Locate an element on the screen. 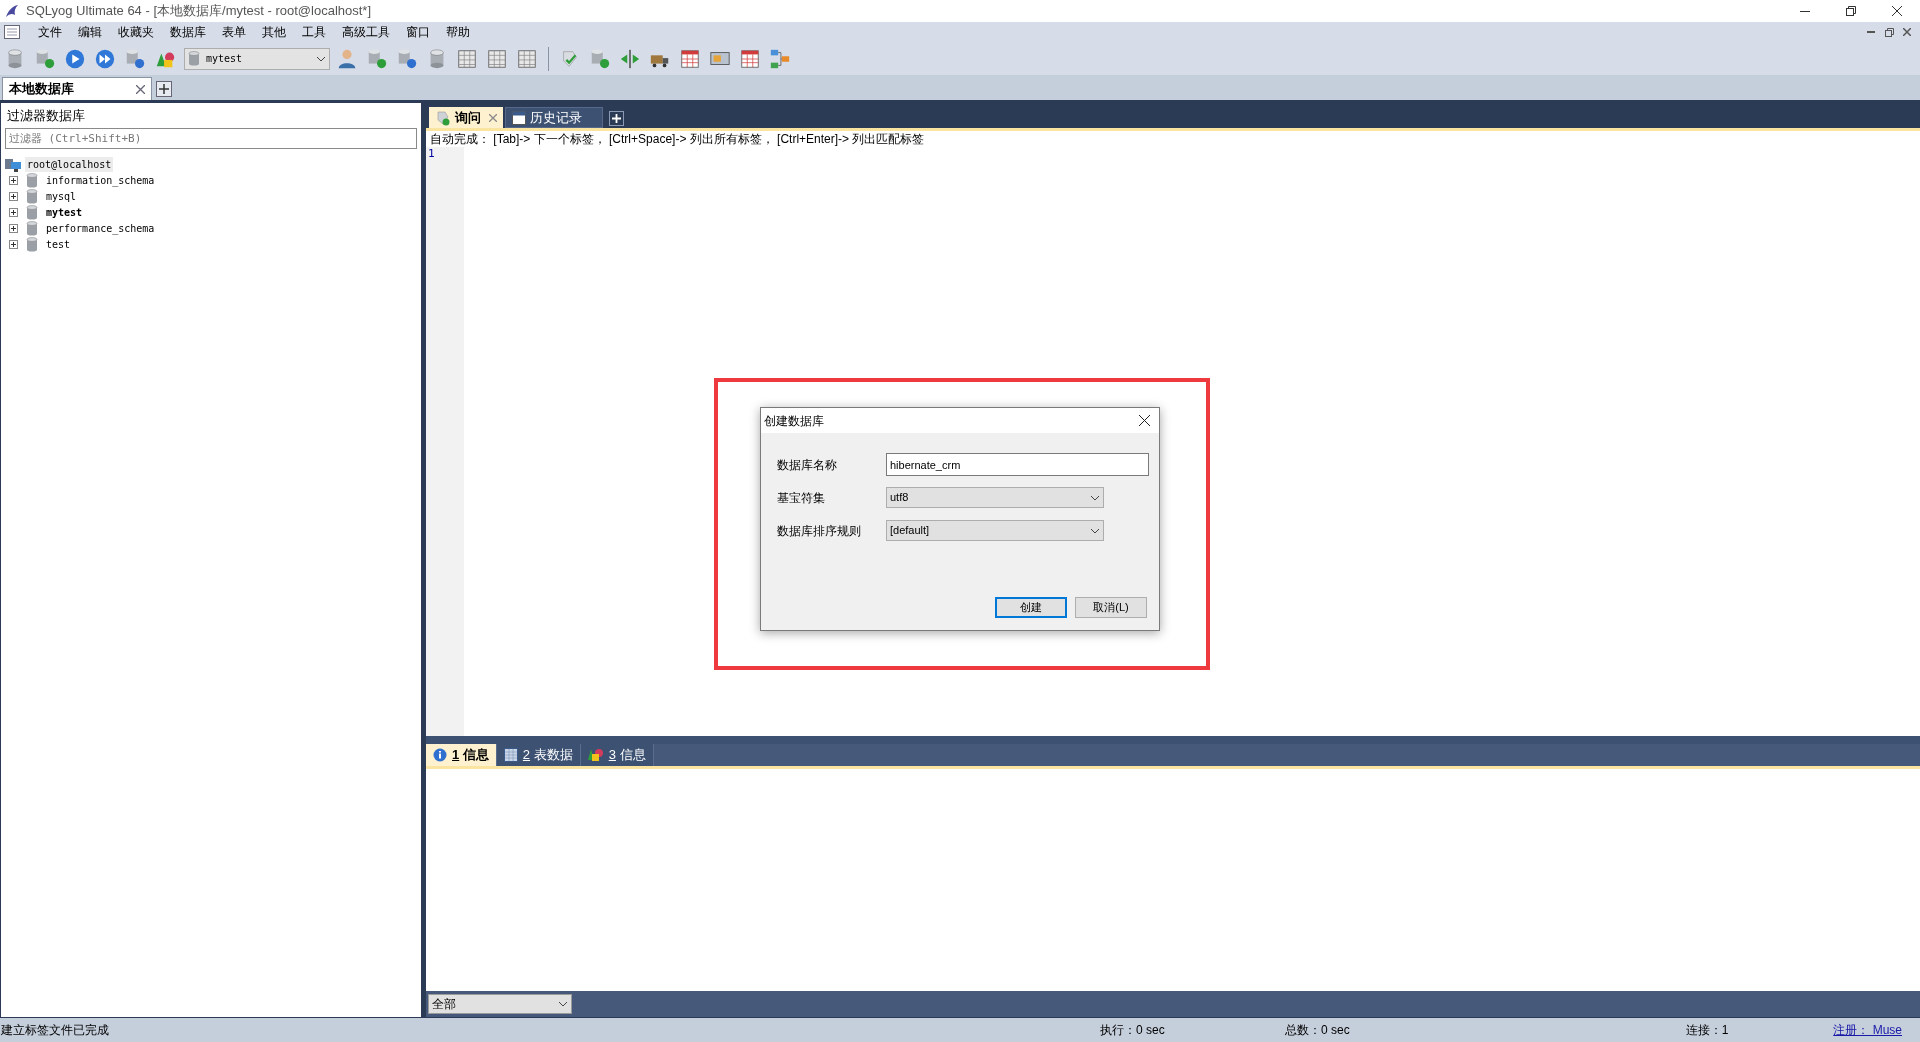 This screenshot has height=1042, width=1920. result-tab: 2 表数据 is located at coordinates (538, 755).